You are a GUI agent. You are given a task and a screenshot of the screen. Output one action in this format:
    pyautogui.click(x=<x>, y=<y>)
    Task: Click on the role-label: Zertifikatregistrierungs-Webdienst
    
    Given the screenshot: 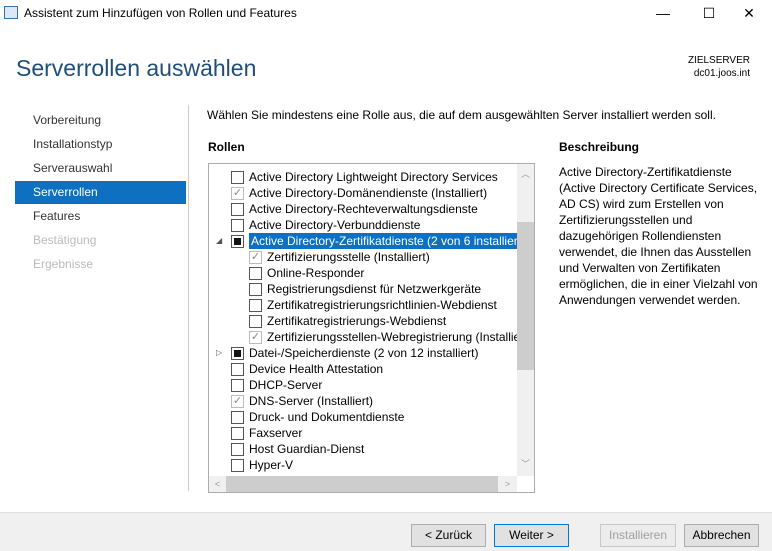 What is the action you would take?
    pyautogui.click(x=357, y=321)
    